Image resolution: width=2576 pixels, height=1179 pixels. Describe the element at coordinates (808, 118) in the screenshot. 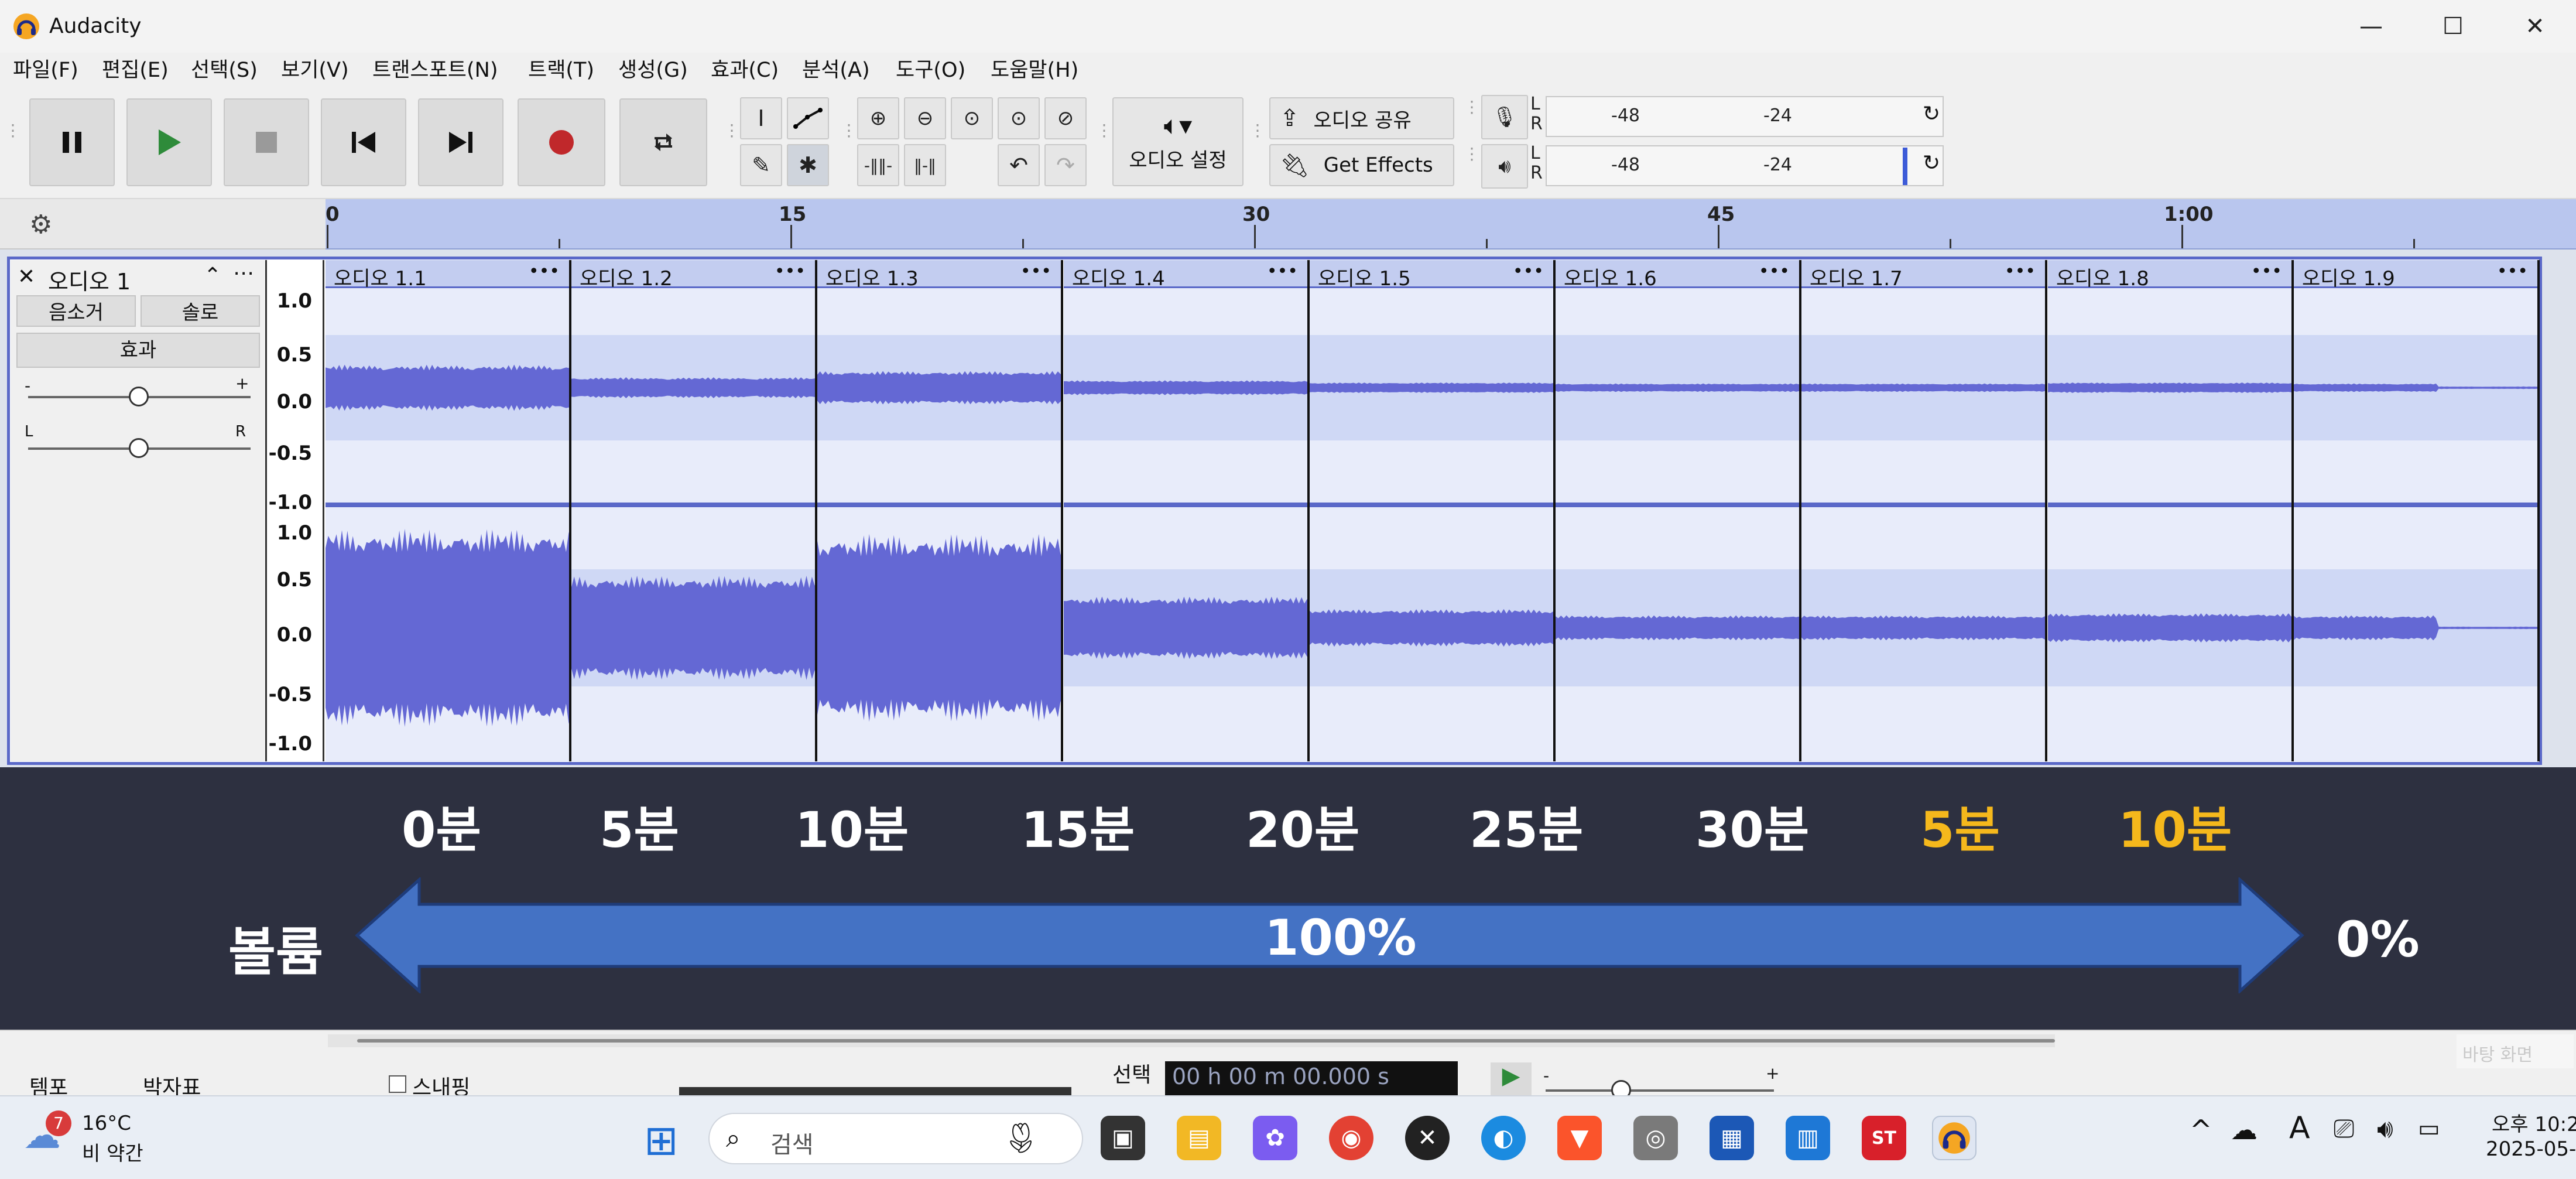

I see `envelope-tool-button` at that location.